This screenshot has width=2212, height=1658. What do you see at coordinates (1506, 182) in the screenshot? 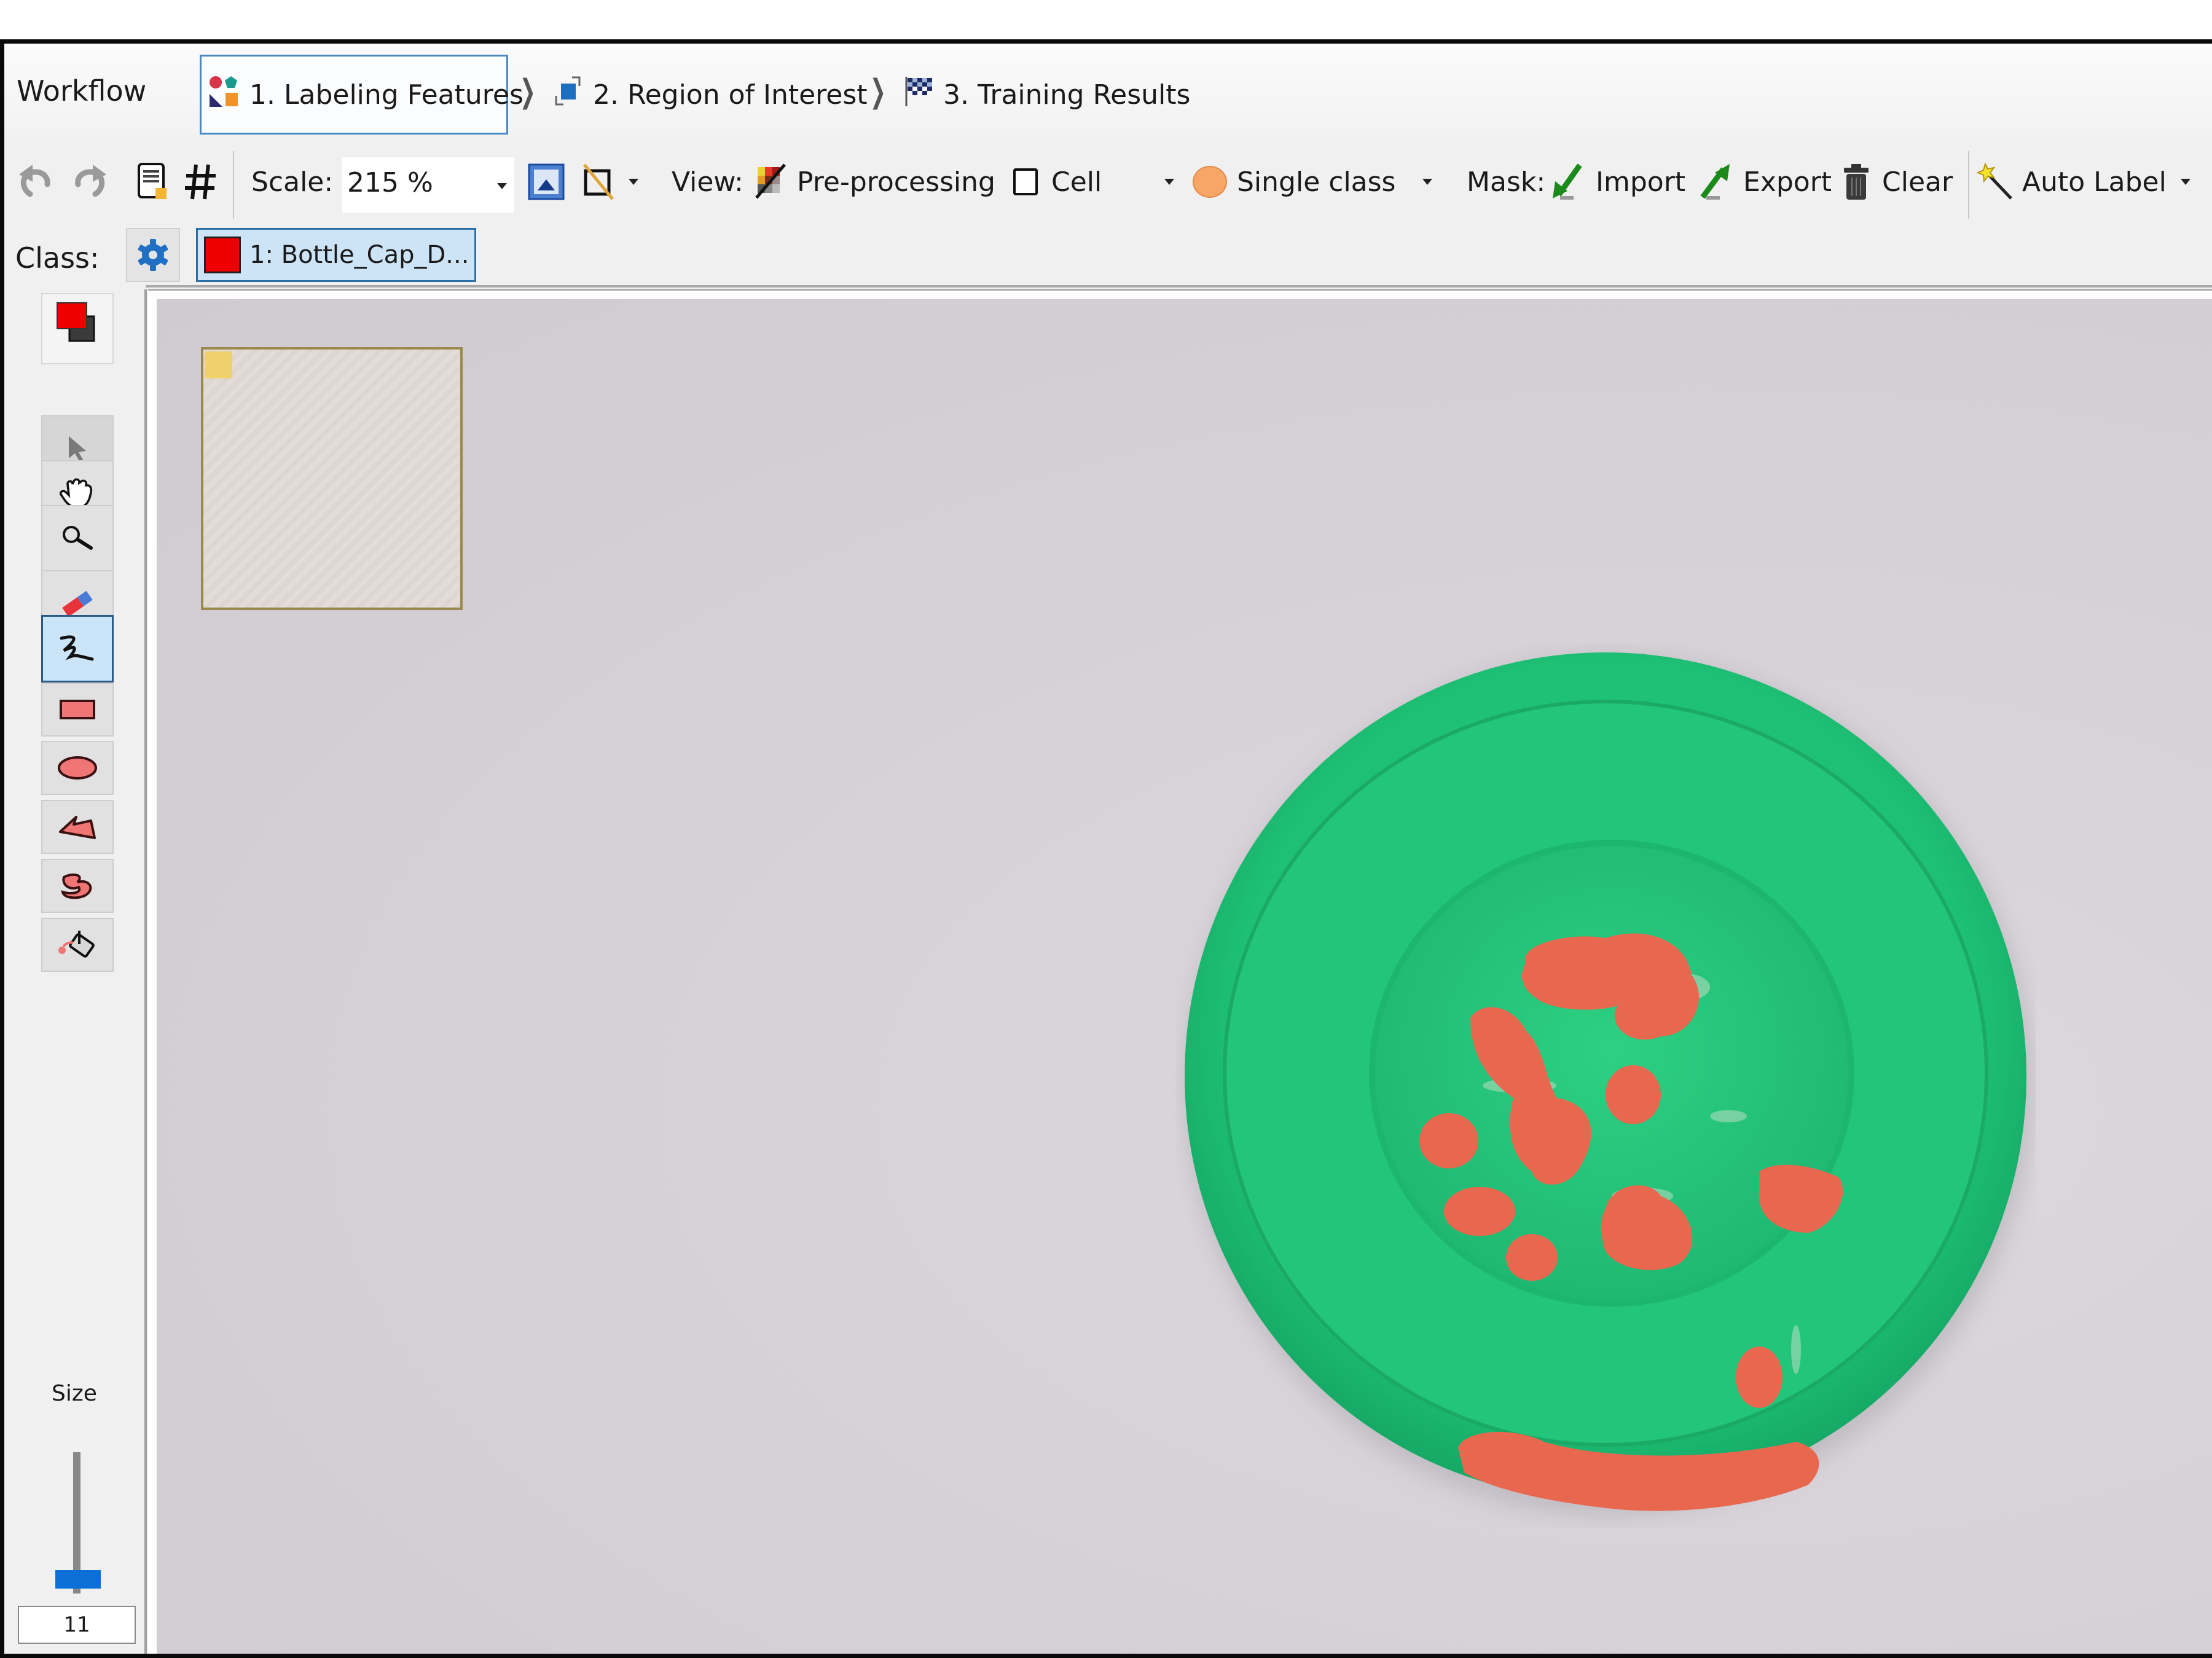
I see `mask-label: Mask:` at bounding box center [1506, 182].